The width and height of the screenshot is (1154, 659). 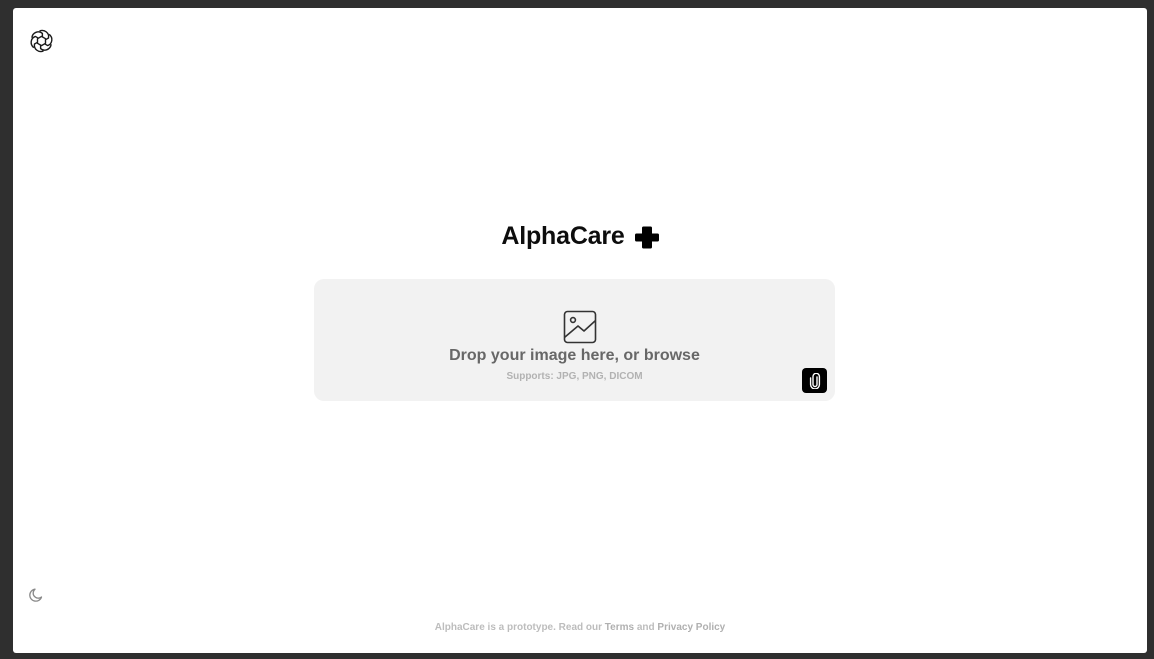 I want to click on paperclip-icon, so click(x=814, y=380).